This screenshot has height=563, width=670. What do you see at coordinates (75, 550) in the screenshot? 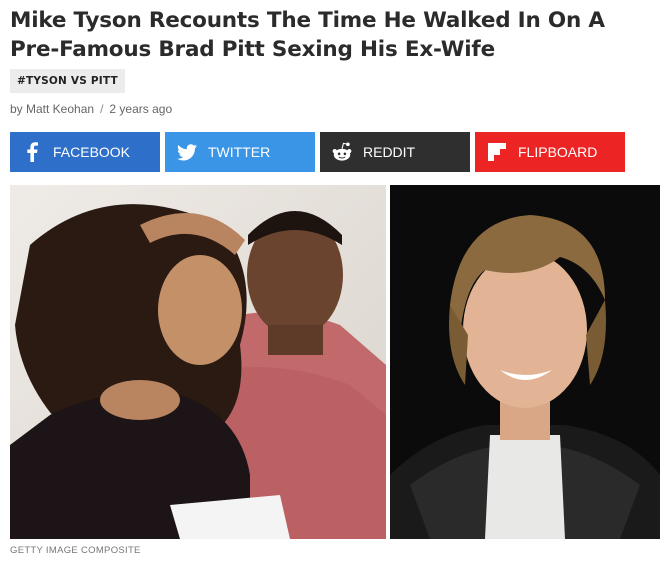
I see `image-caption: GETTY IMAGE COMPOSITE` at bounding box center [75, 550].